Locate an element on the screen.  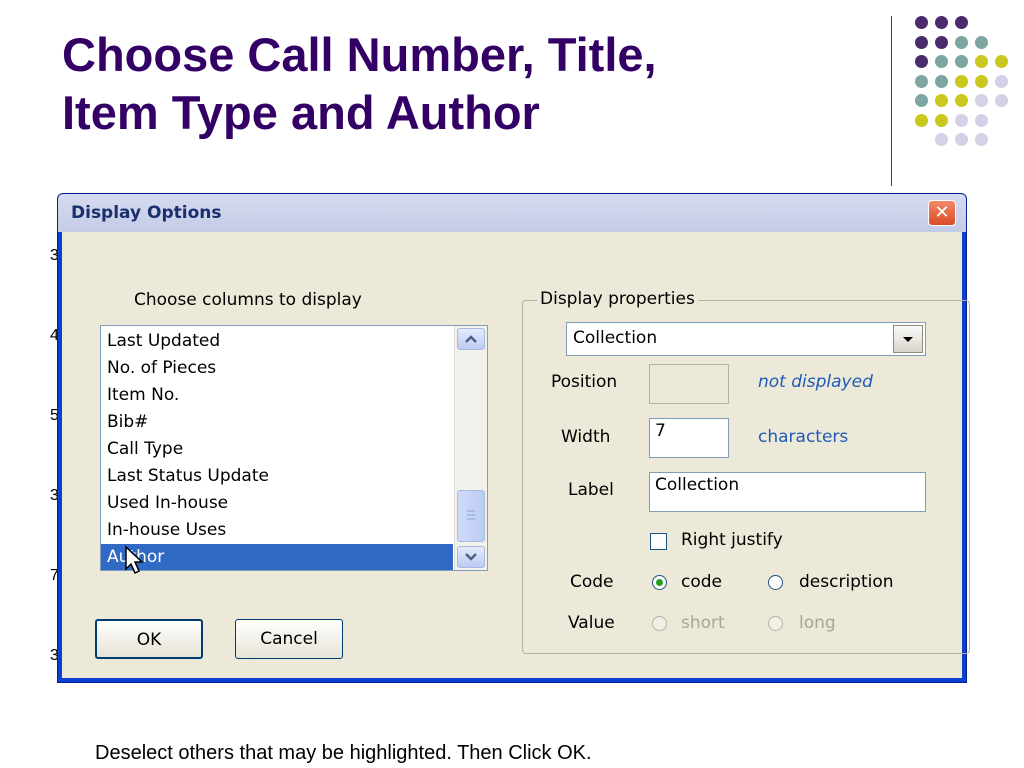
column-list-item: No. of Pieces is located at coordinates (277, 368).